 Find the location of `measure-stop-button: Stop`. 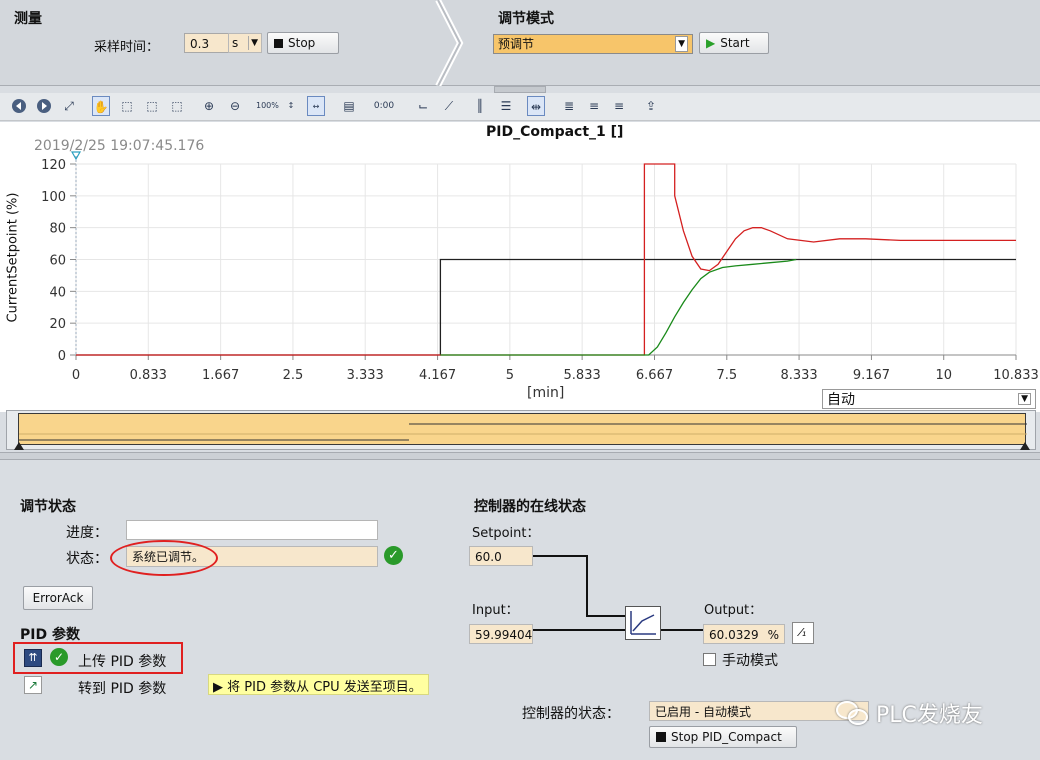

measure-stop-button: Stop is located at coordinates (303, 43).